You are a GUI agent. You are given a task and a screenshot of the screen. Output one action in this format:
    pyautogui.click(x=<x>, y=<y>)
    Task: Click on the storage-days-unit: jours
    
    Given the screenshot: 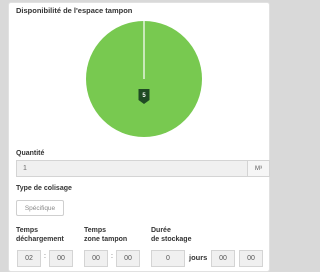 What is the action you would take?
    pyautogui.click(x=198, y=257)
    